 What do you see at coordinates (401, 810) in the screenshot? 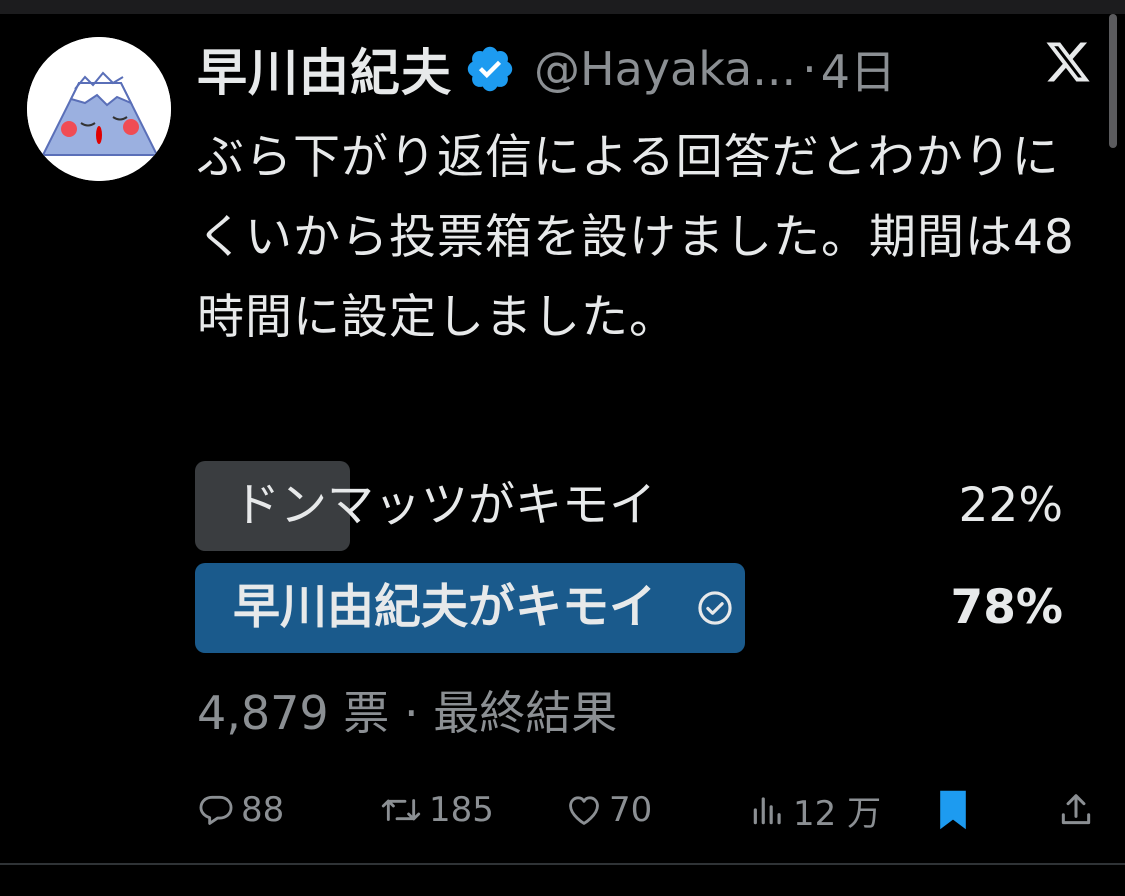
I see `retweet-icon` at bounding box center [401, 810].